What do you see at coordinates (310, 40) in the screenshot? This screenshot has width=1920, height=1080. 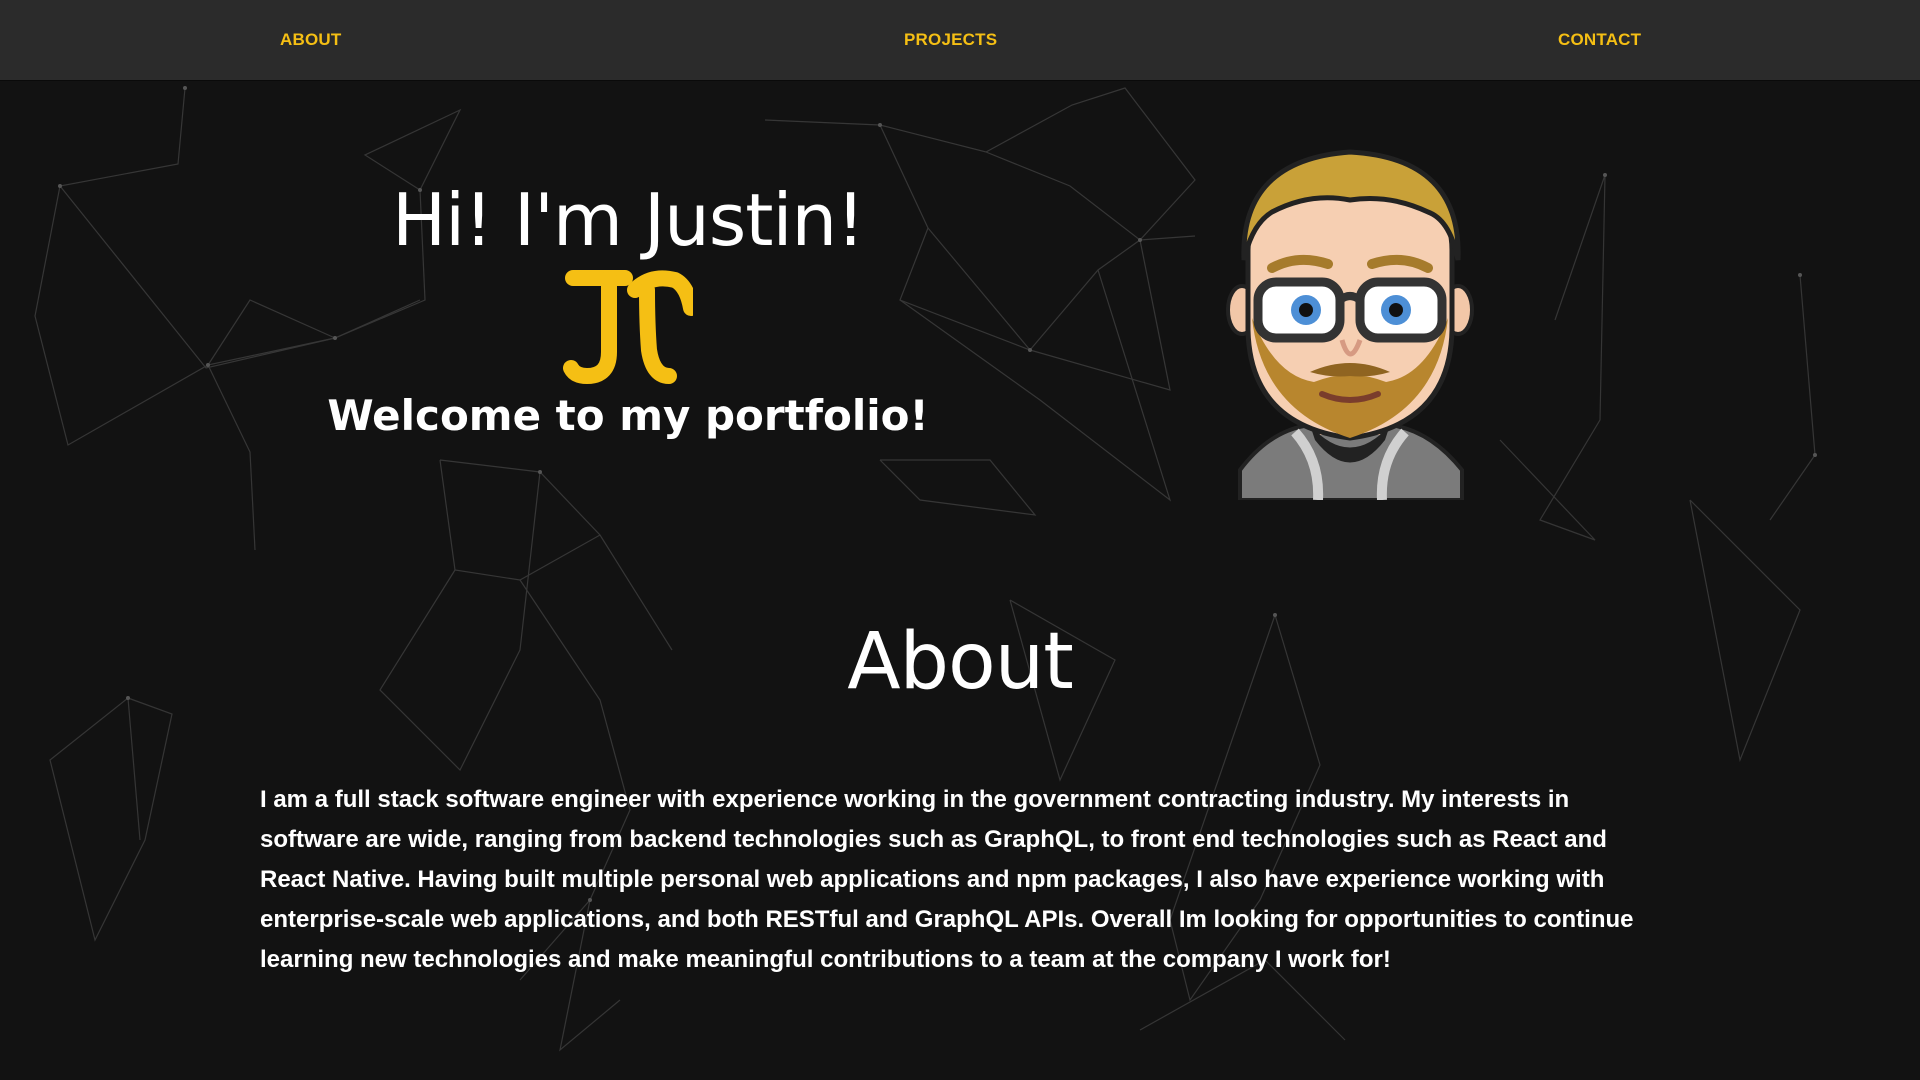 I see `nav-link-about: ABOUT` at bounding box center [310, 40].